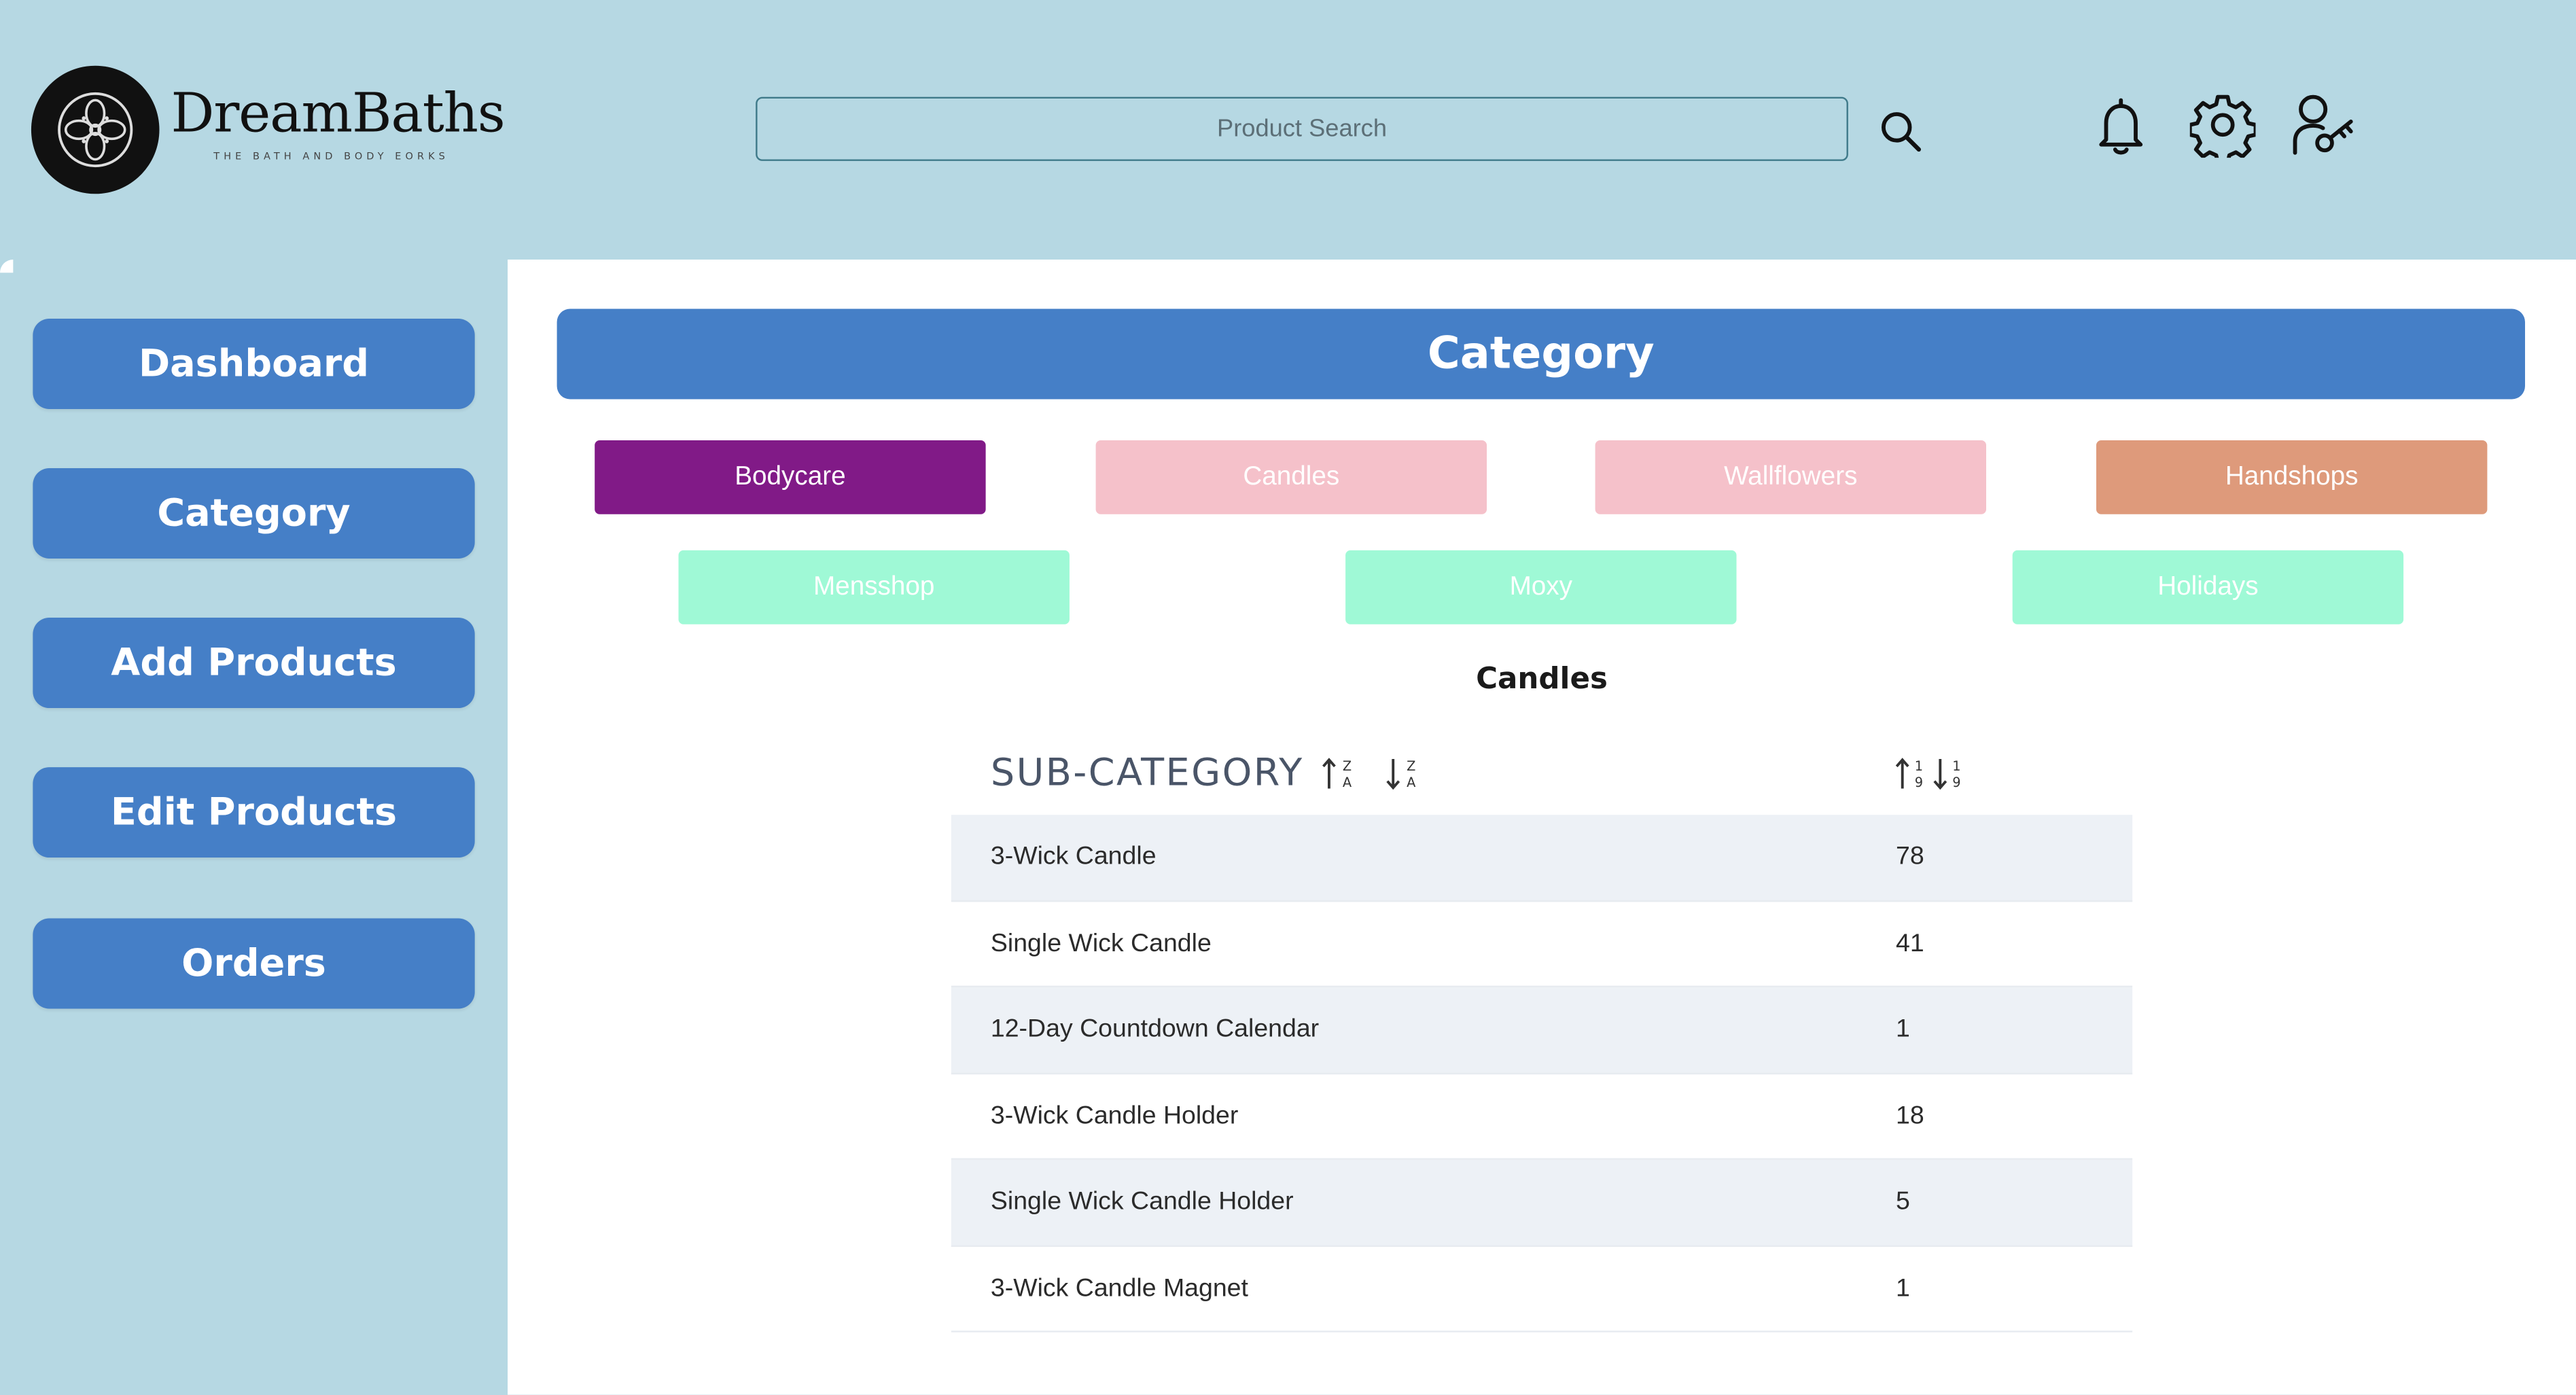  What do you see at coordinates (2222, 125) in the screenshot?
I see `gear-icon` at bounding box center [2222, 125].